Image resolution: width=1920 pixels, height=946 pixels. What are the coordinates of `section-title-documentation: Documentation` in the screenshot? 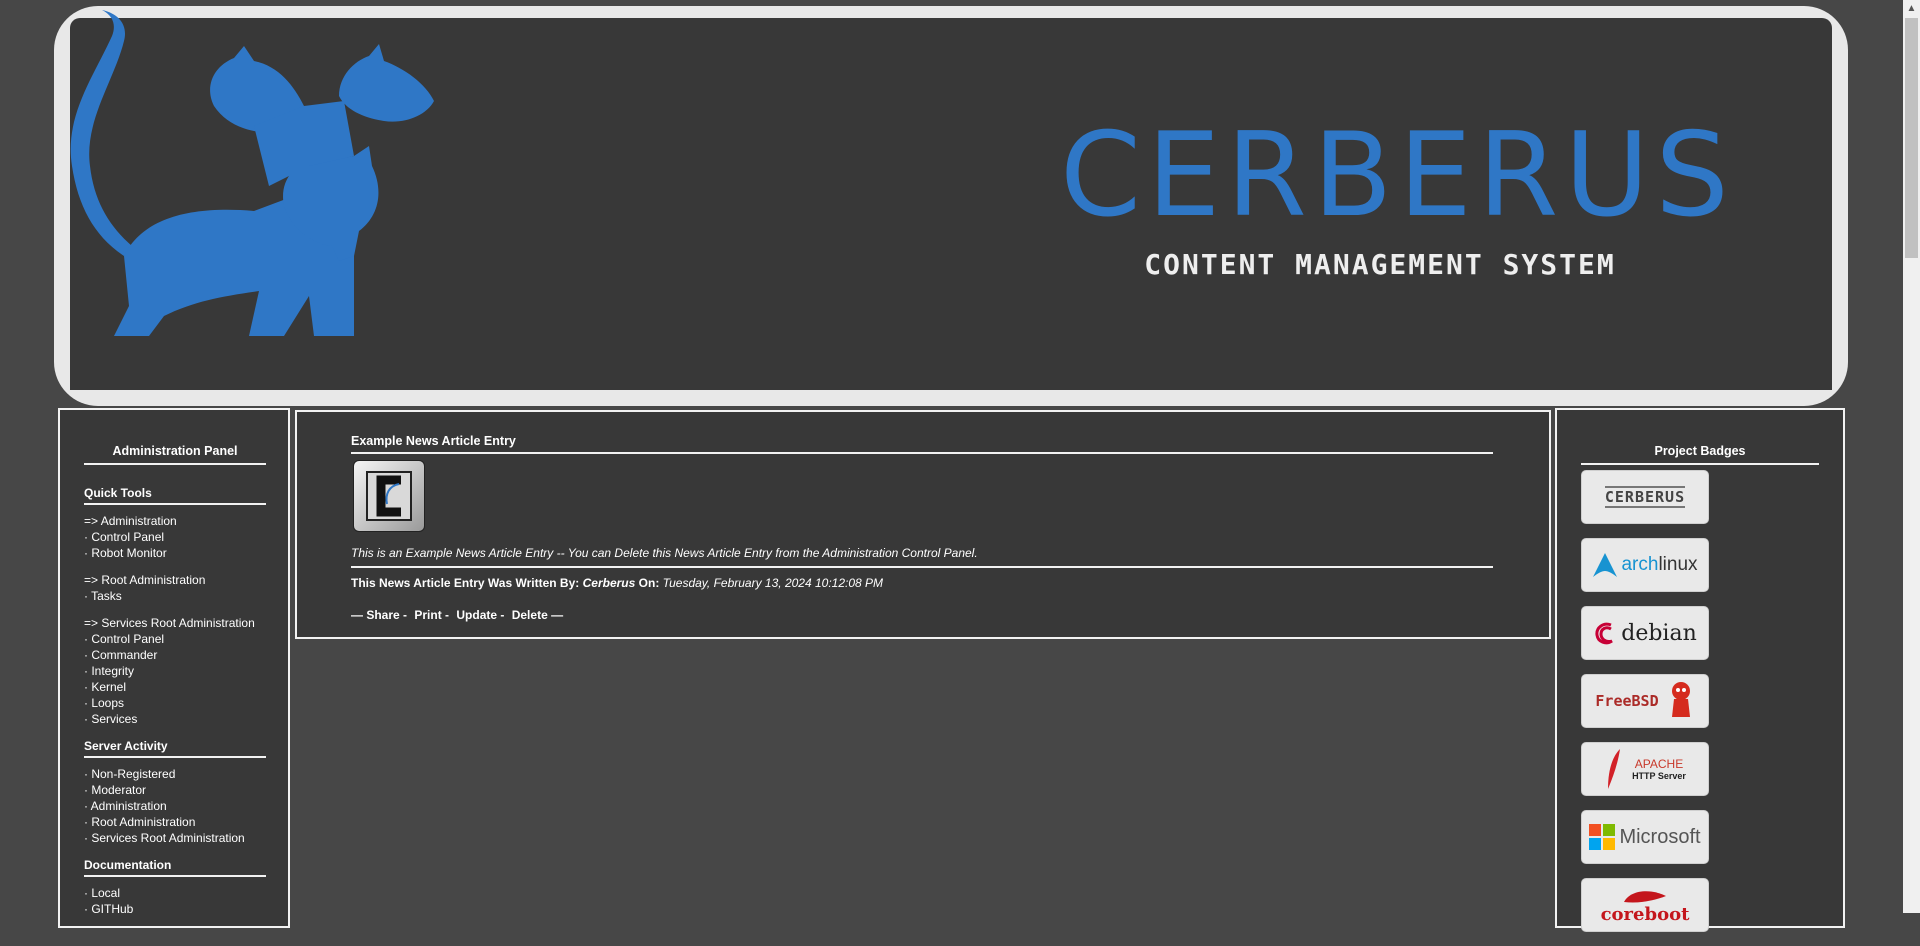 It's located at (128, 865).